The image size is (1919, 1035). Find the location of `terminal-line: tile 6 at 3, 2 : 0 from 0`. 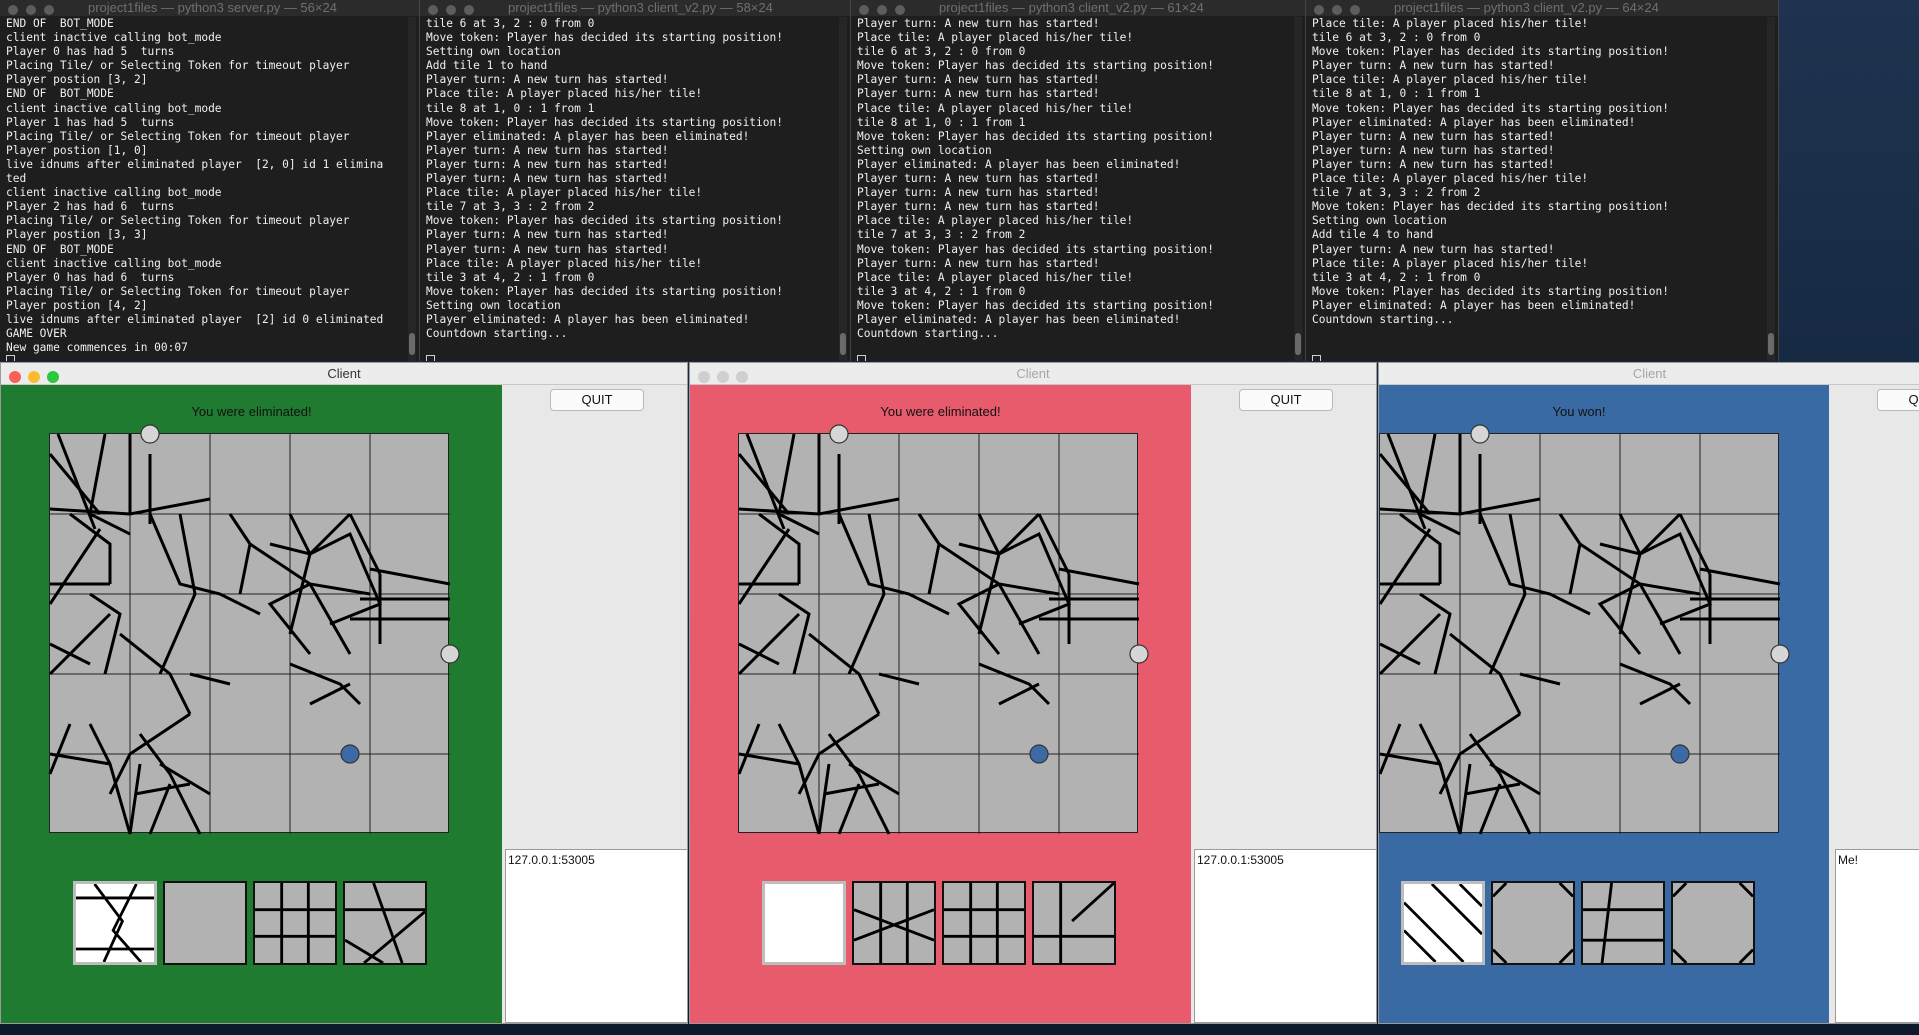

terminal-line: tile 6 at 3, 2 : 0 from 0 is located at coordinates (941, 52).